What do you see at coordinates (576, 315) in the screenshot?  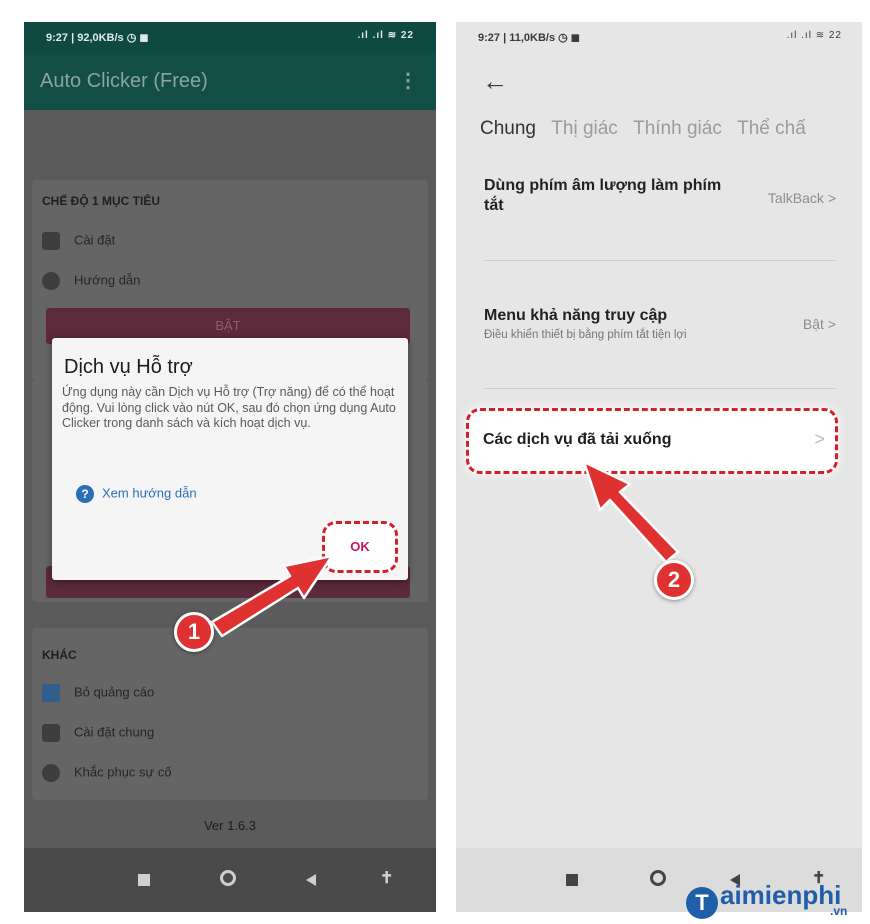 I see `row-title: Menu khả năng truy cập` at bounding box center [576, 315].